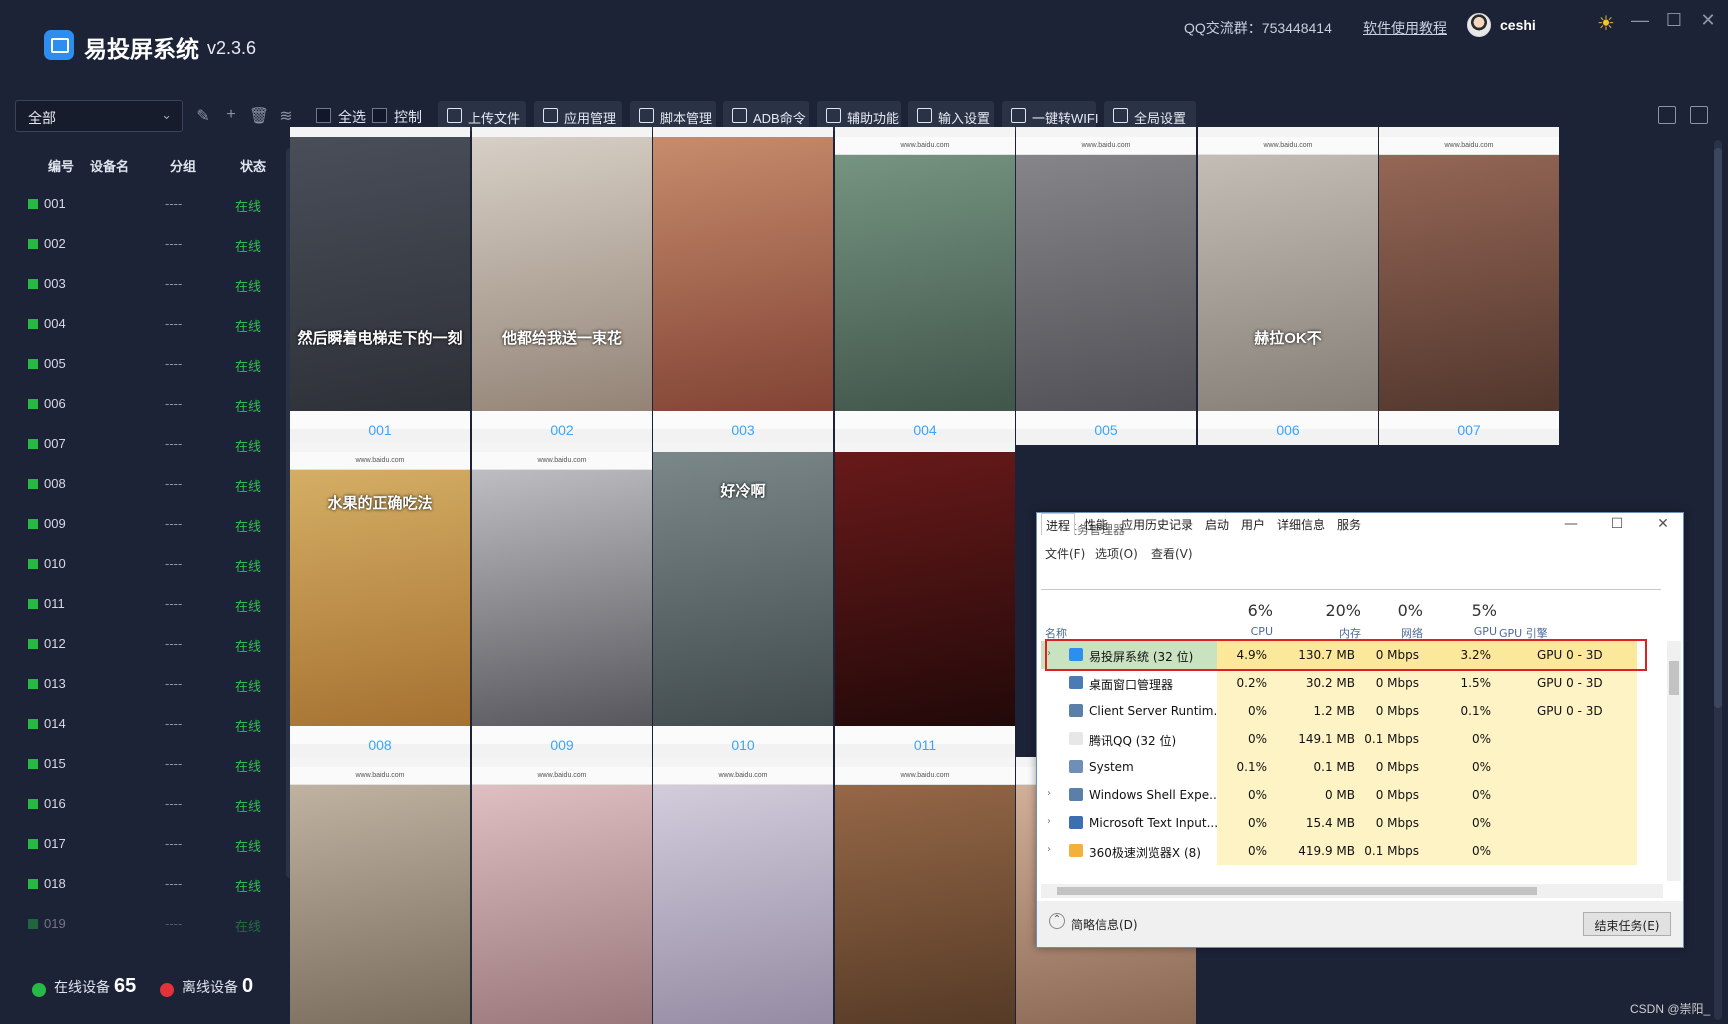 Image resolution: width=1728 pixels, height=1024 pixels. I want to click on brief-info-button: 简略信息(D), so click(1104, 924).